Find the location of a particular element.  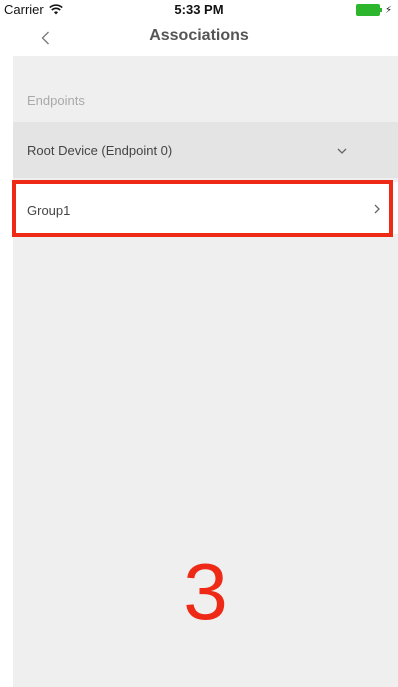

step-number-annotation: 3 is located at coordinates (205, 591).